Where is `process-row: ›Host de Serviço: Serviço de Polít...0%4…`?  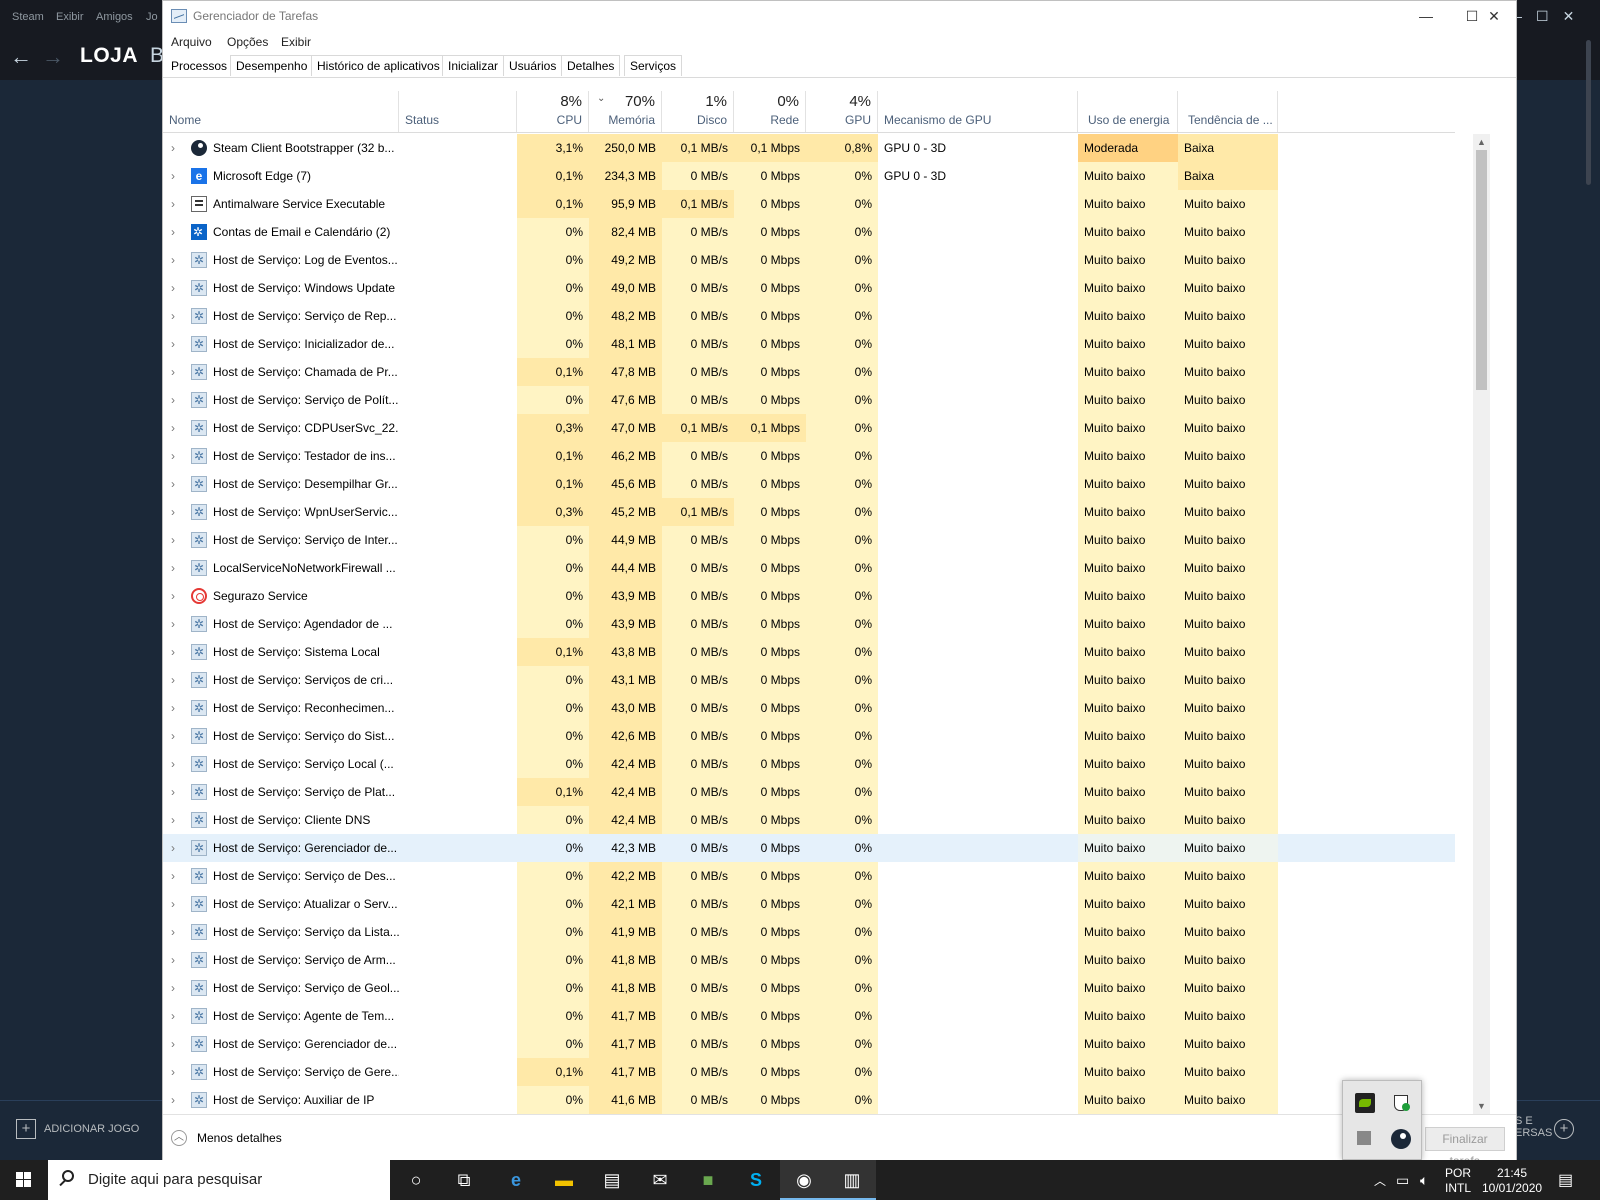 process-row: ›Host de Serviço: Serviço de Polít...0%4… is located at coordinates (809, 400).